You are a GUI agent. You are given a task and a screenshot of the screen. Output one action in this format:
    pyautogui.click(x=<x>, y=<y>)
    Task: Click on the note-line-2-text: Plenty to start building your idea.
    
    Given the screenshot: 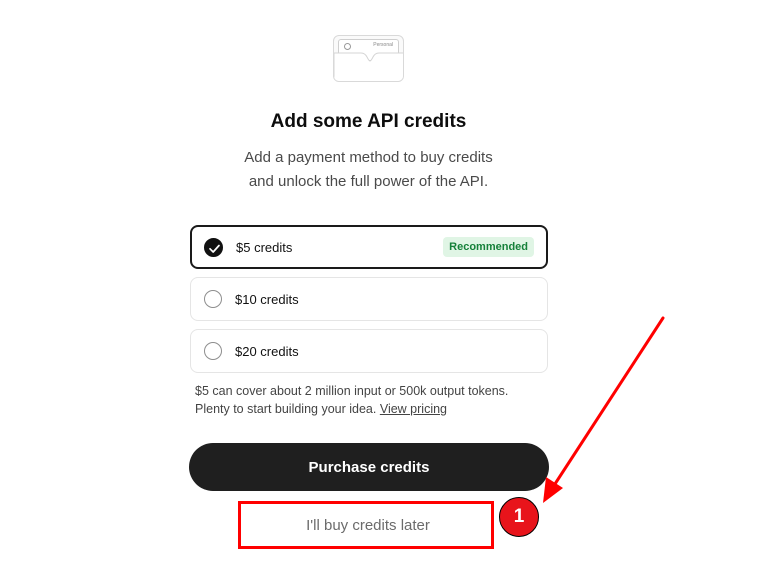 What is the action you would take?
    pyautogui.click(x=286, y=409)
    